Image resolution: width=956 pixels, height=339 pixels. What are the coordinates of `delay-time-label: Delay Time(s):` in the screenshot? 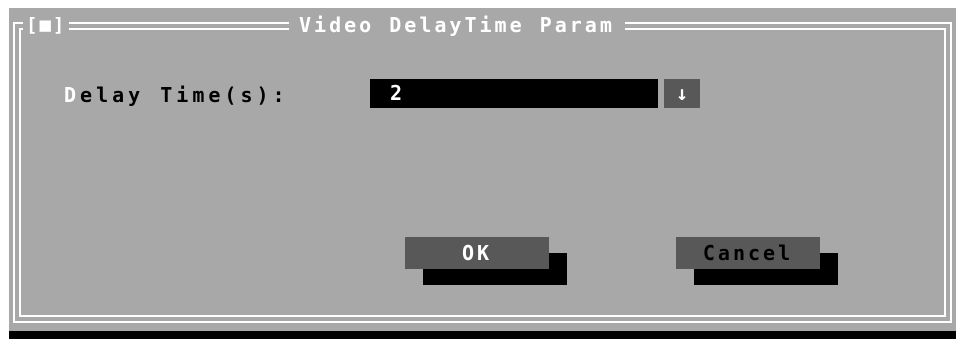 It's located at (176, 95).